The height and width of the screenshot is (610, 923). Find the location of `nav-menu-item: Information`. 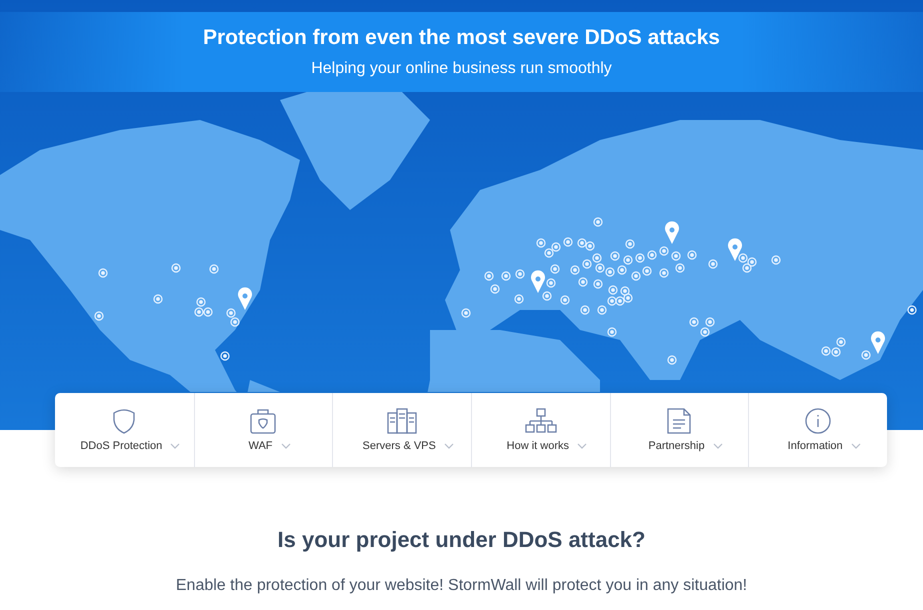

nav-menu-item: Information is located at coordinates (817, 430).